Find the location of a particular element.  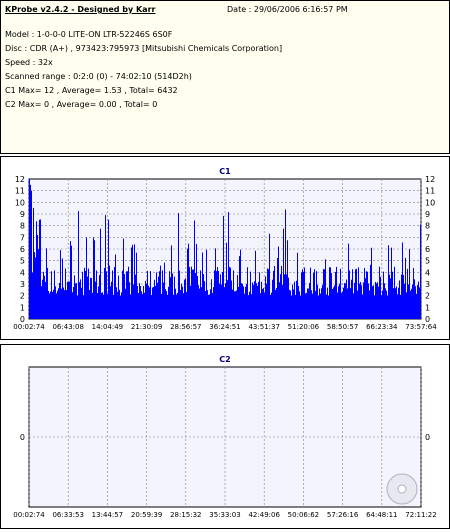

y-tick-label-right: 6 is located at coordinates (427, 249).